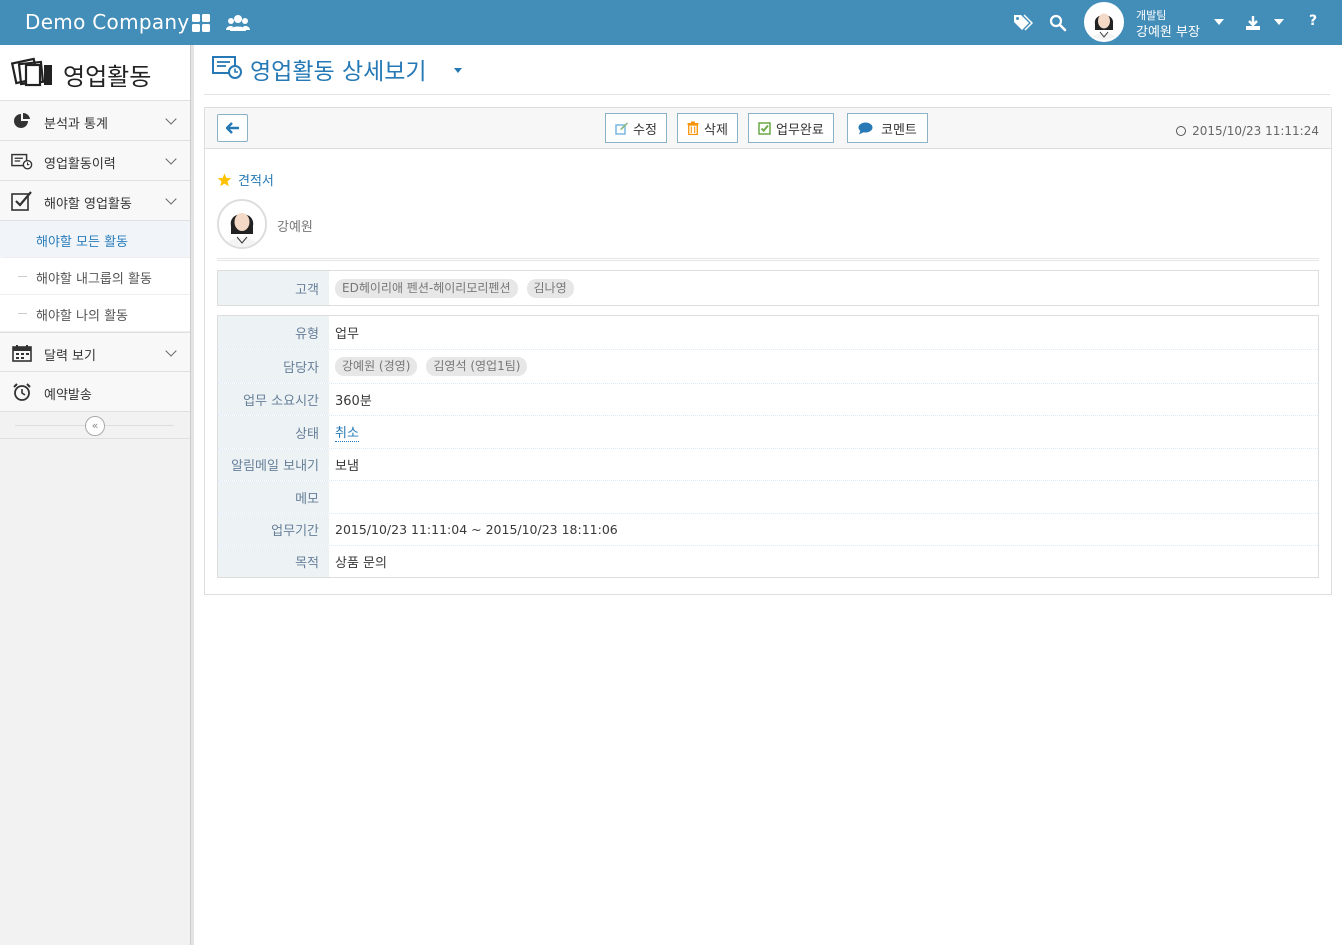 The image size is (1342, 945). I want to click on sidebar-item-label: 달력 보기, so click(70, 356).